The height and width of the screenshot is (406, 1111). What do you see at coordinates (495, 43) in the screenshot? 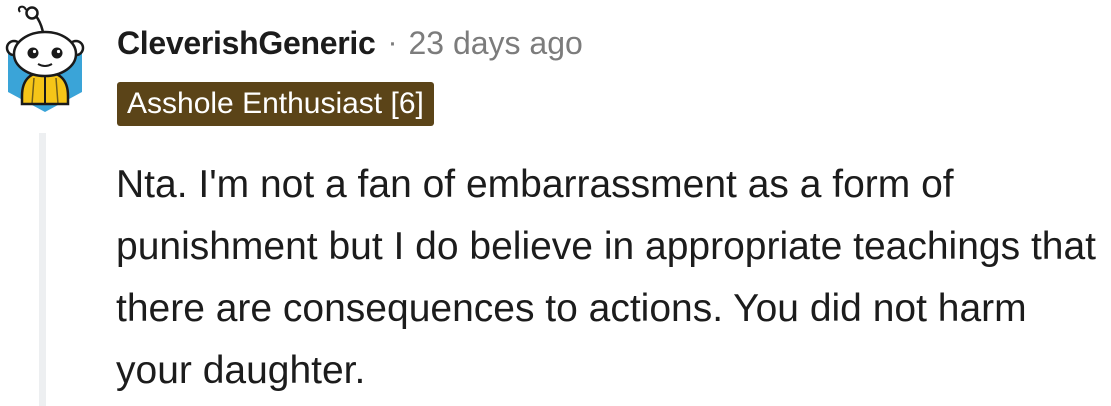
I see `comment-timestamp: 23 days ago` at bounding box center [495, 43].